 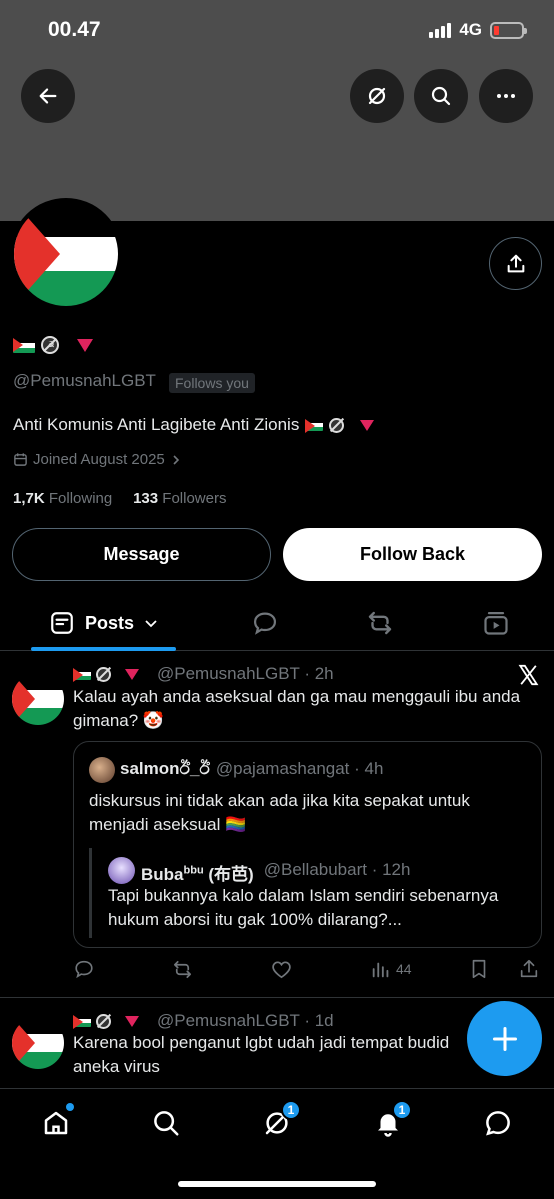 I want to click on status-icons: 4G, so click(x=478, y=30).